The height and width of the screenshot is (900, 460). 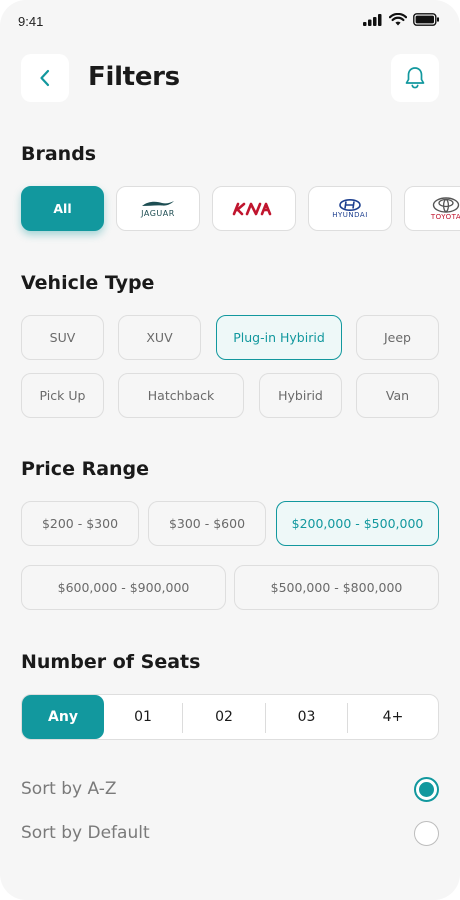 What do you see at coordinates (426, 789) in the screenshot?
I see `radio-a-z` at bounding box center [426, 789].